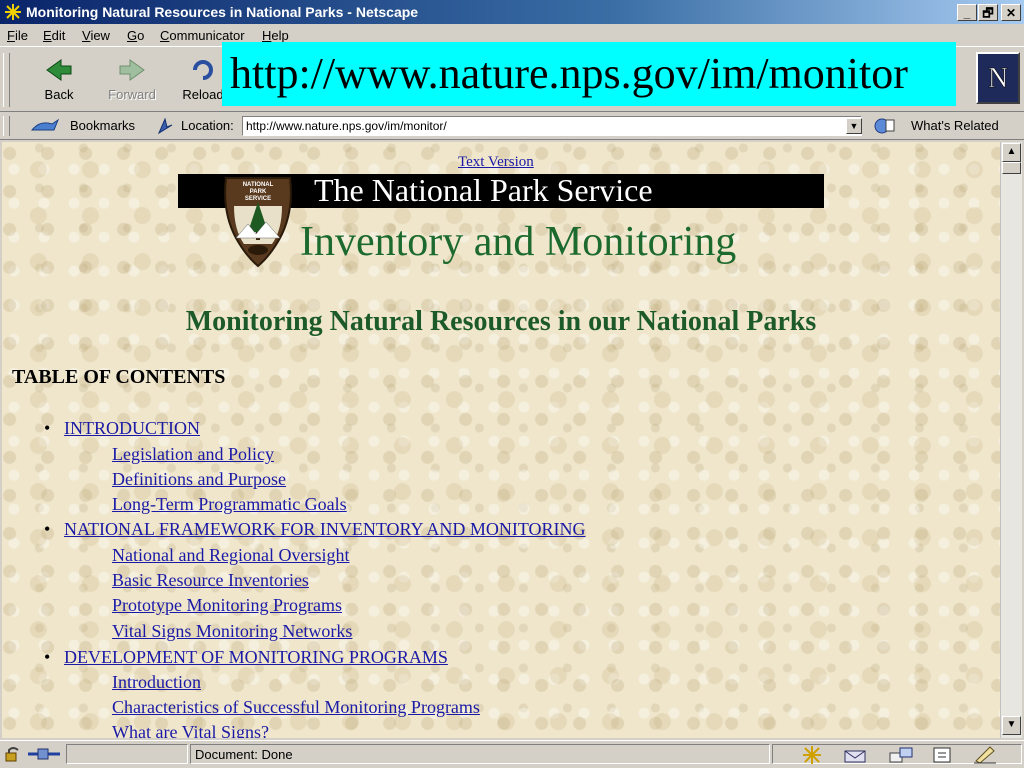  Describe the element at coordinates (210, 580) in the screenshot. I see `toc-link-basic-resource-inventories: Basic Resource Inventories` at that location.